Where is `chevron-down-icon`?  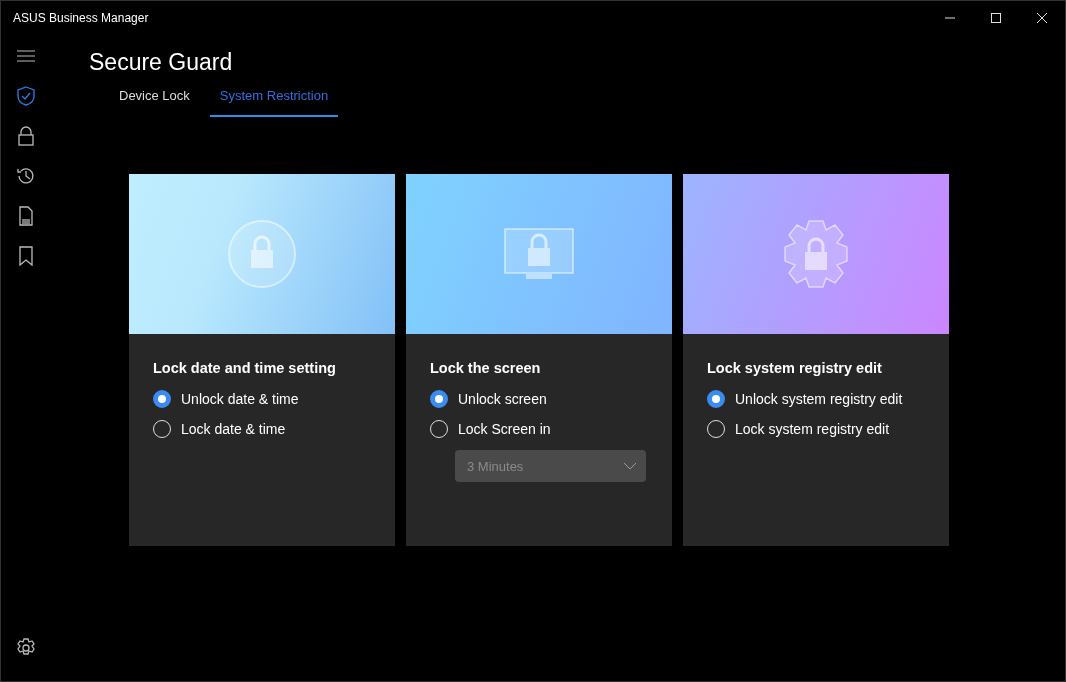 chevron-down-icon is located at coordinates (630, 466).